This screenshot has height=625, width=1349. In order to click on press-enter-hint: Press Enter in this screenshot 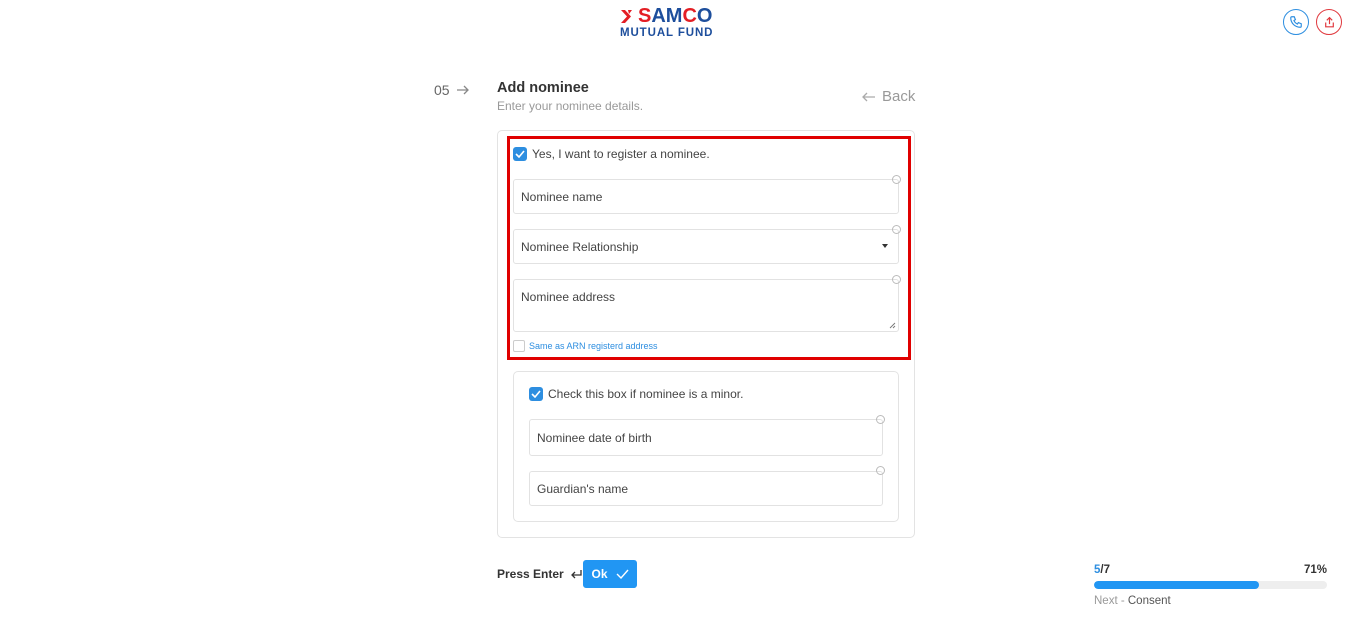, I will do `click(540, 574)`.